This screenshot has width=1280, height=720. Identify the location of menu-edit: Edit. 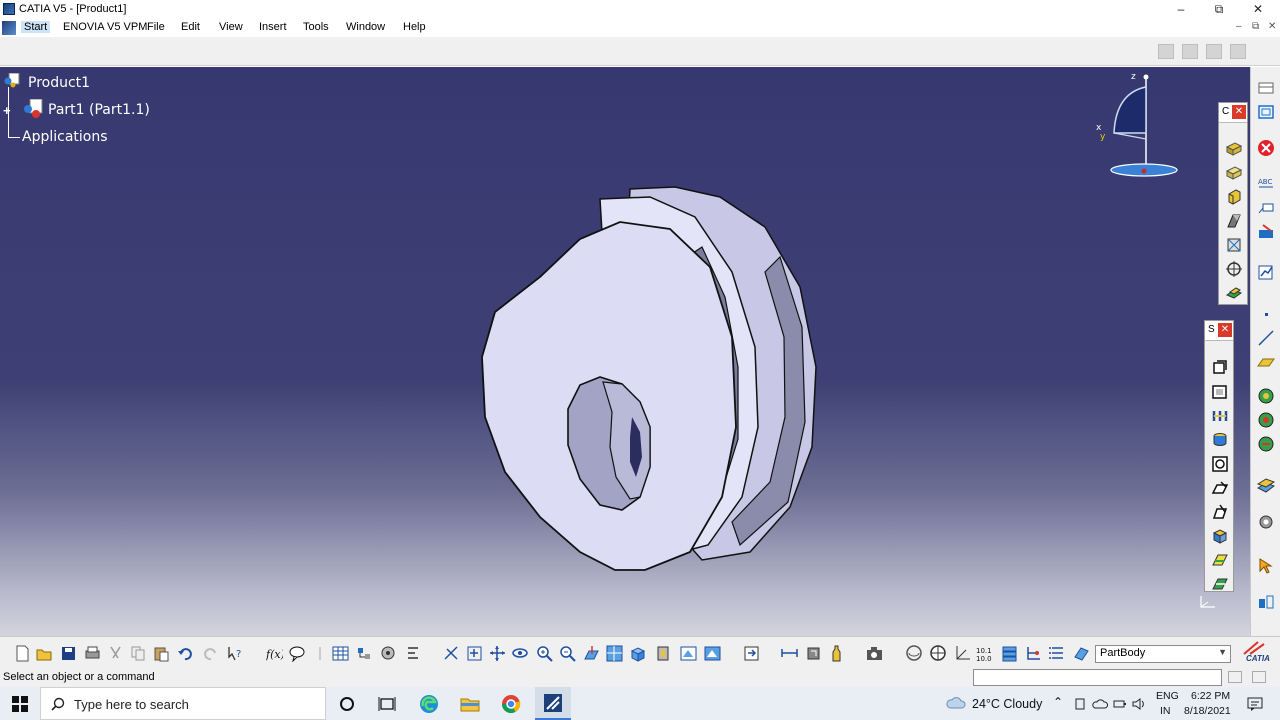
(190, 27).